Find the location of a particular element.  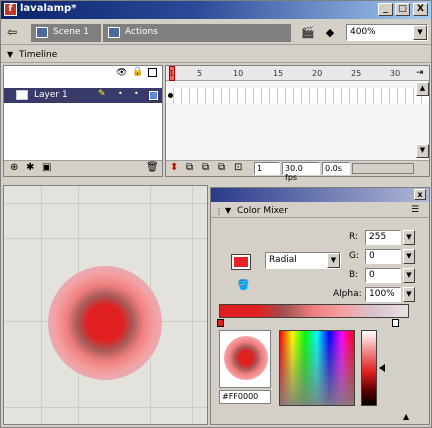

fill-type-select: Radial ▼ is located at coordinates (303, 260).